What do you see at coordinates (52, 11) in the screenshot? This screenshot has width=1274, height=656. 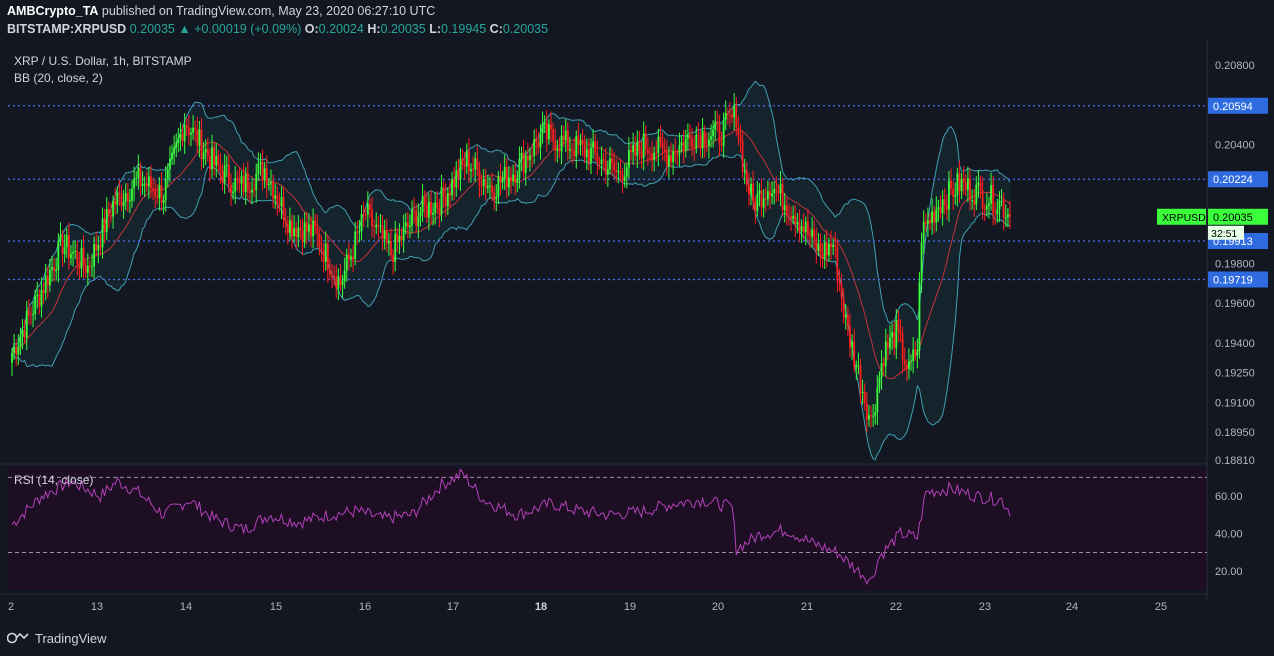 I see `author-name: AMBCrypto_TA` at bounding box center [52, 11].